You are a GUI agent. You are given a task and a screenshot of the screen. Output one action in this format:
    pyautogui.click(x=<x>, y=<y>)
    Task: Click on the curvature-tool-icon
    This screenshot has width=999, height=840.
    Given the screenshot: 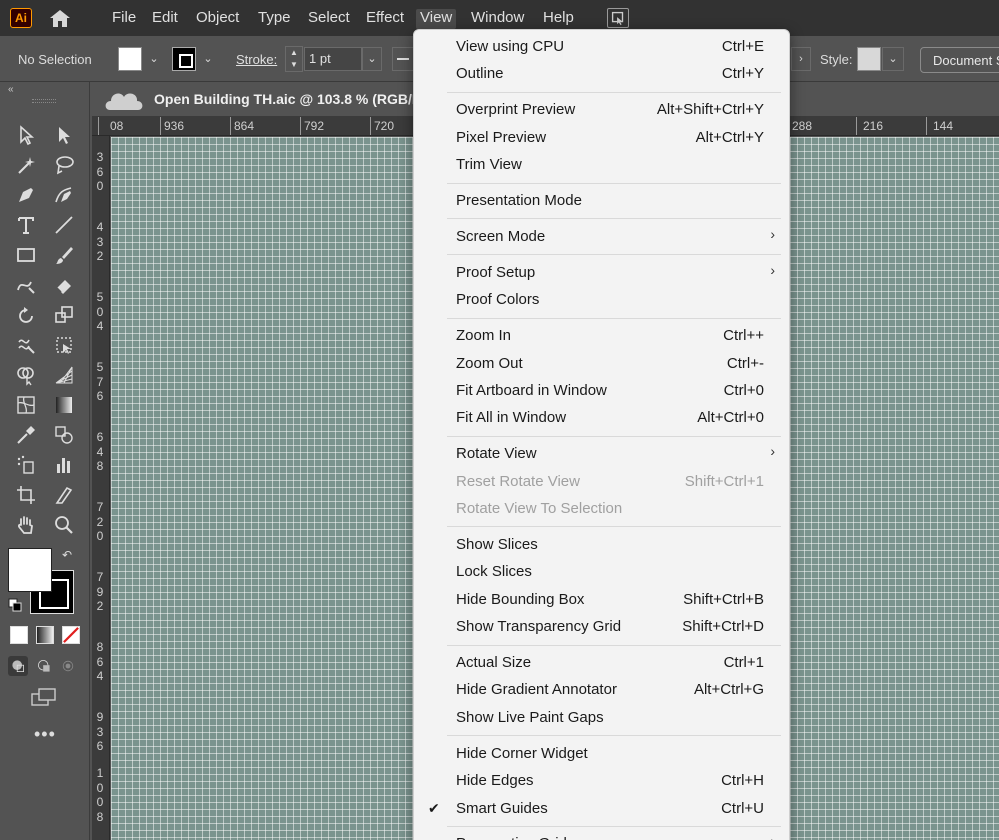 What is the action you would take?
    pyautogui.click(x=64, y=195)
    